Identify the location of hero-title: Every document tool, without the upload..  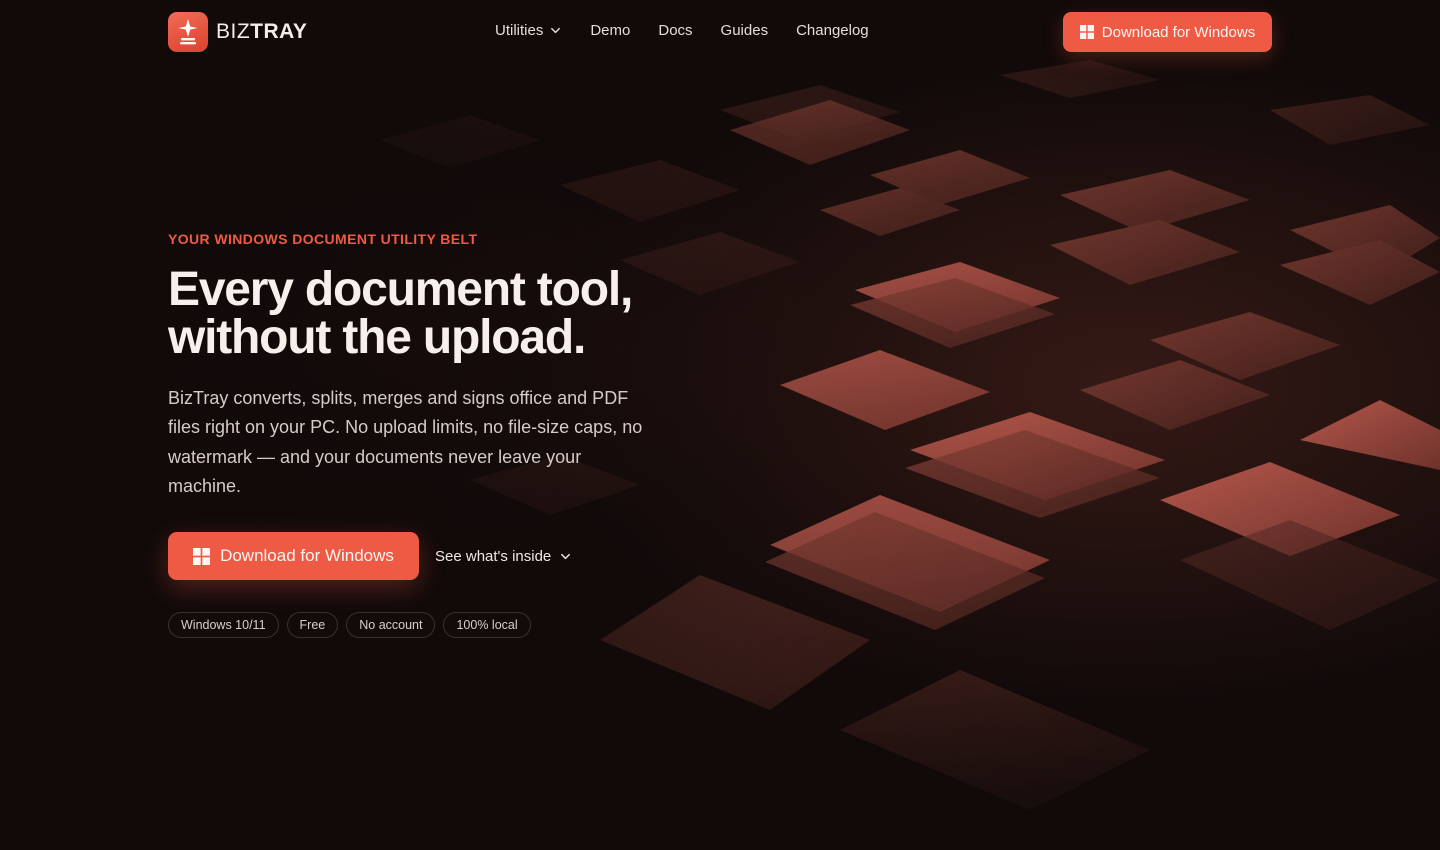
(448, 314).